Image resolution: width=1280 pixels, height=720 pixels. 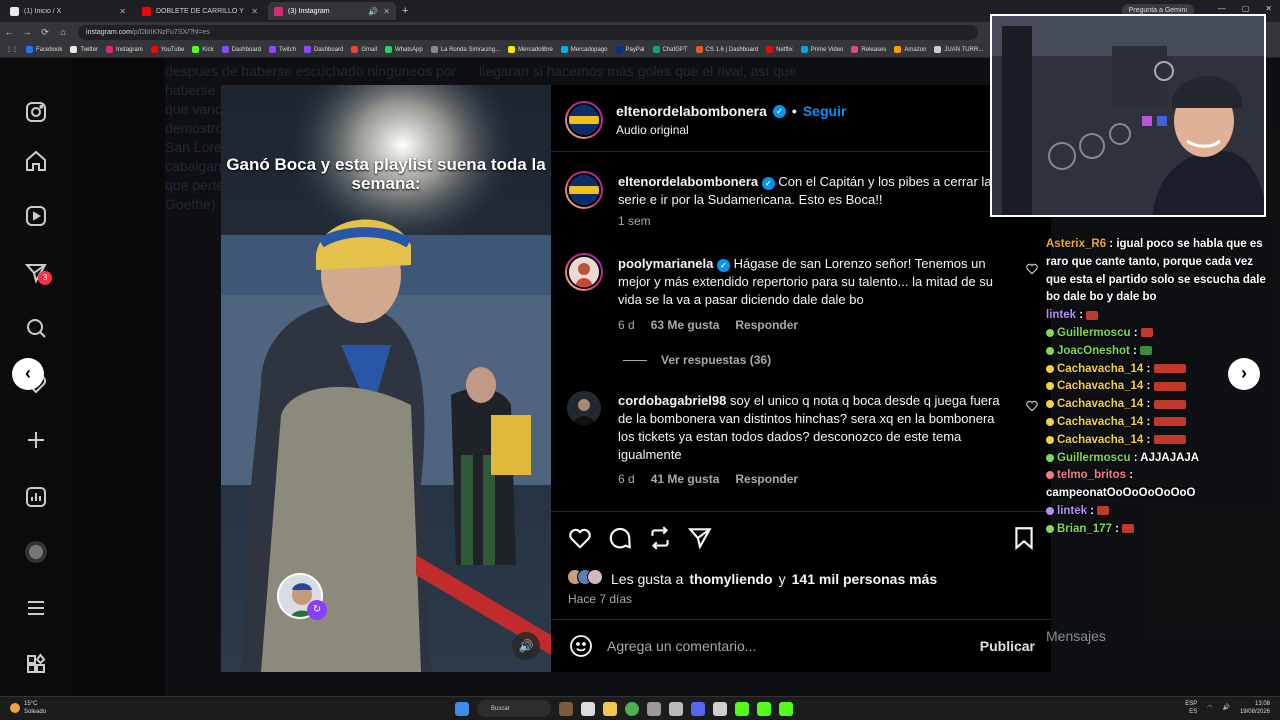 I want to click on folder-icon, so click(x=610, y=708).